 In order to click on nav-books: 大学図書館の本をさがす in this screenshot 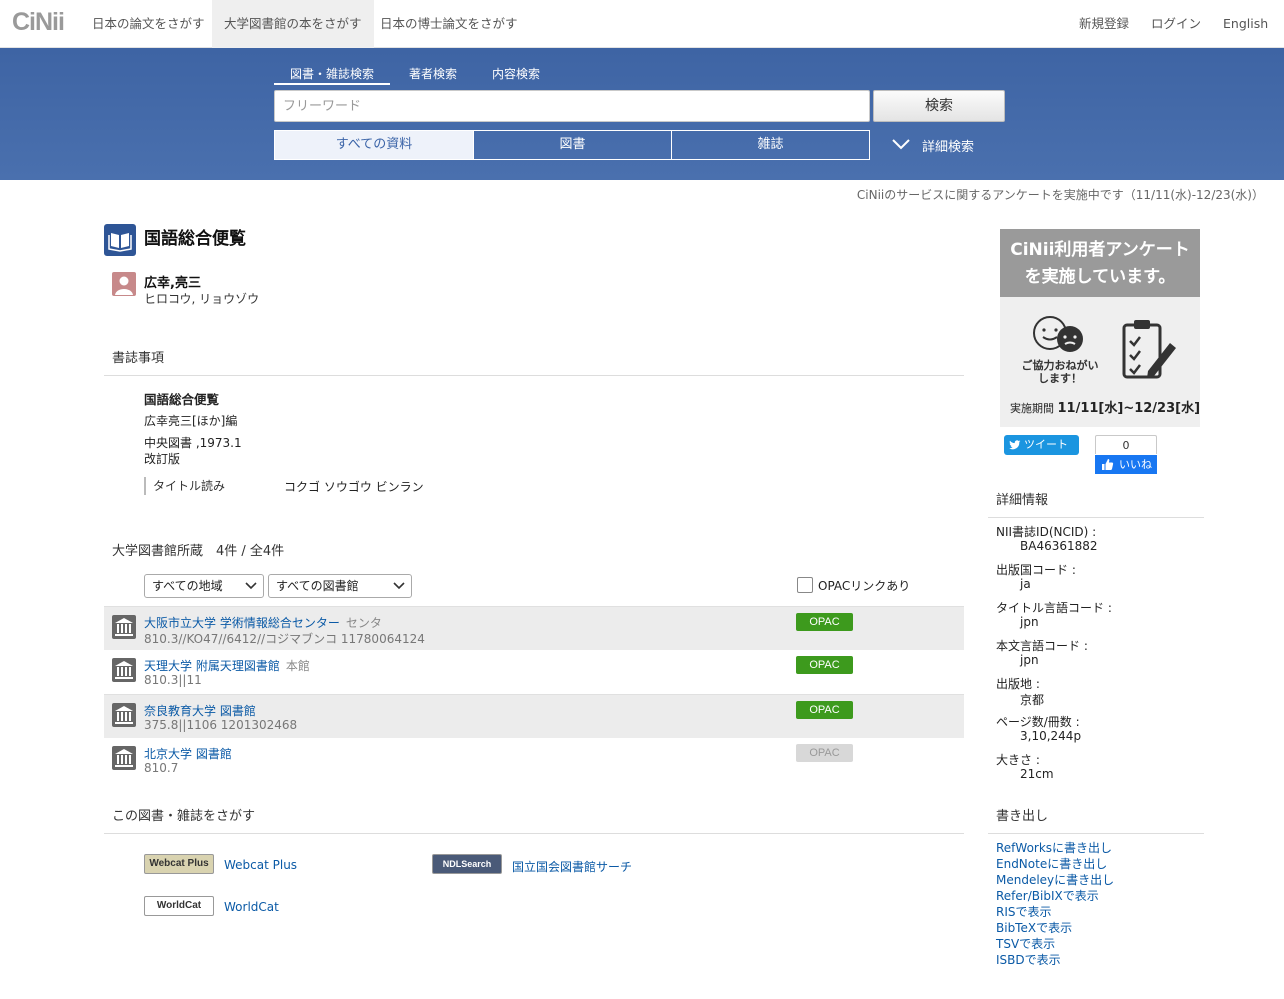, I will do `click(293, 24)`.